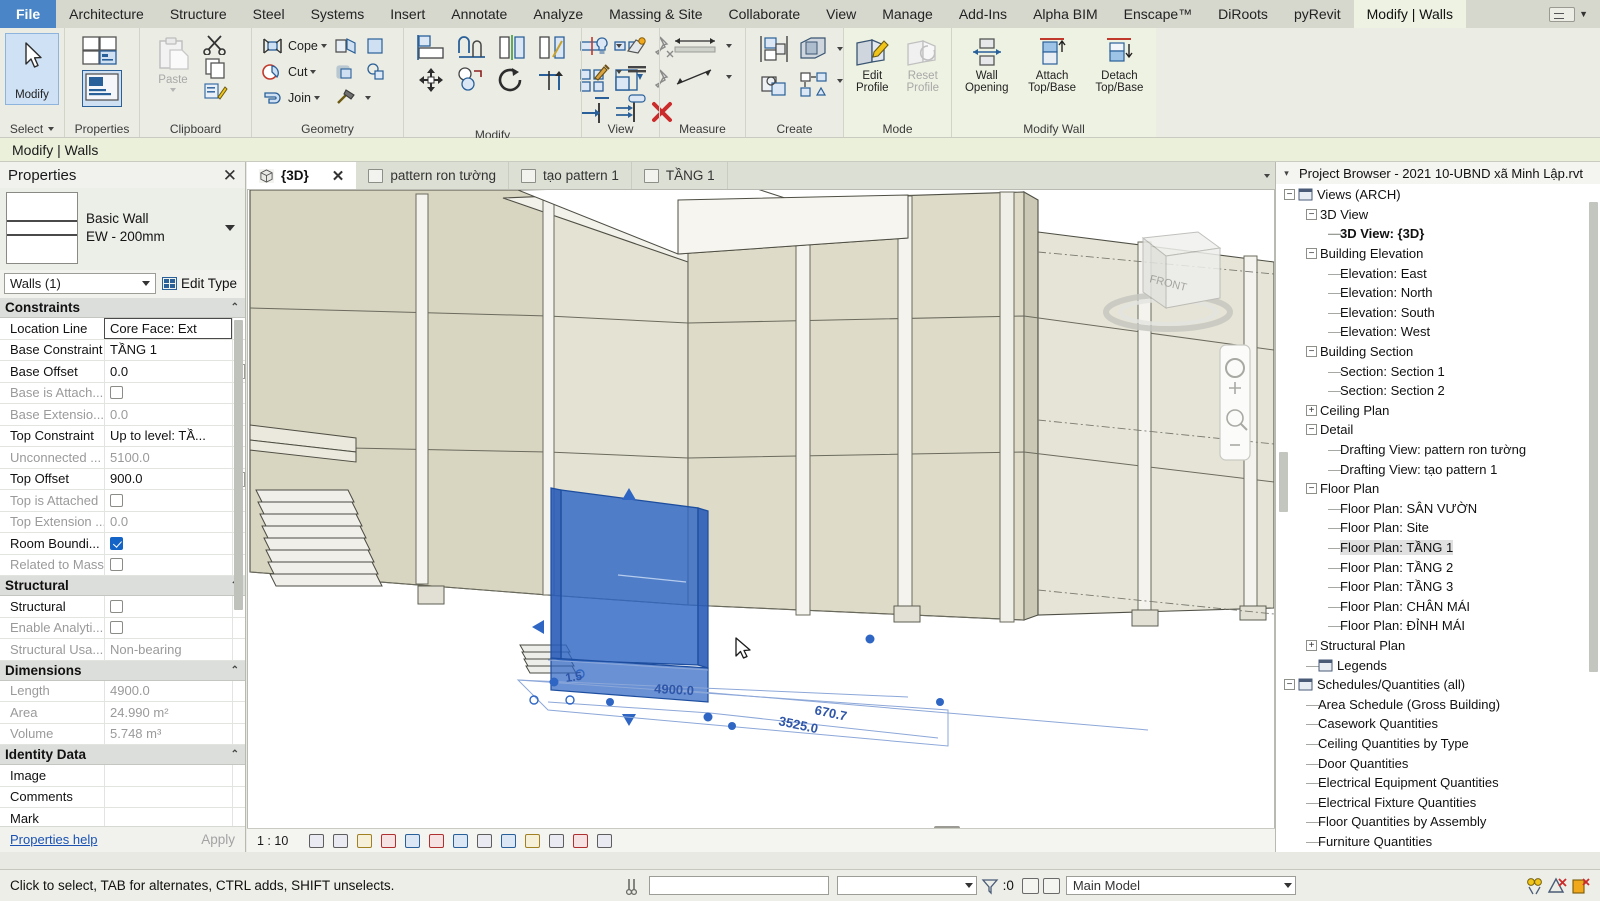 This screenshot has width=1600, height=901. What do you see at coordinates (680, 175) in the screenshot?
I see `view-tab-tang-1: TẦNG 1` at bounding box center [680, 175].